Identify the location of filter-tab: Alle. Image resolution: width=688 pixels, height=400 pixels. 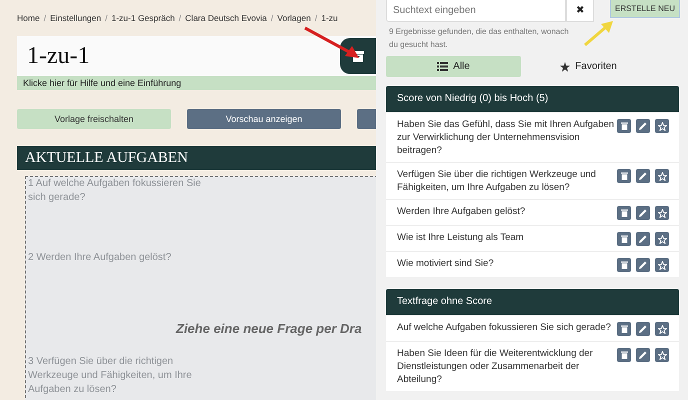
(453, 66).